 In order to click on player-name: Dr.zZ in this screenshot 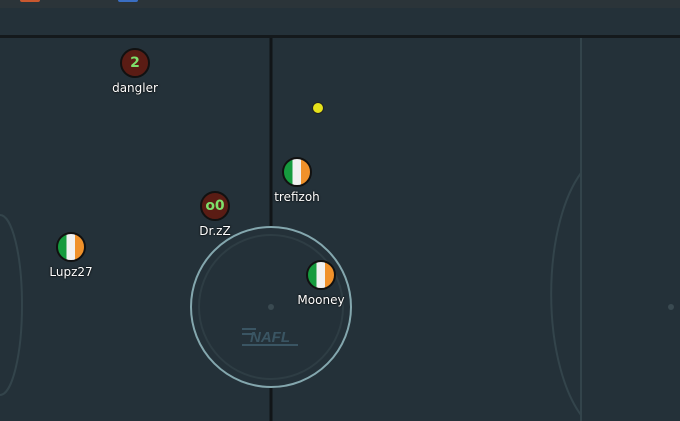, I will do `click(215, 231)`.